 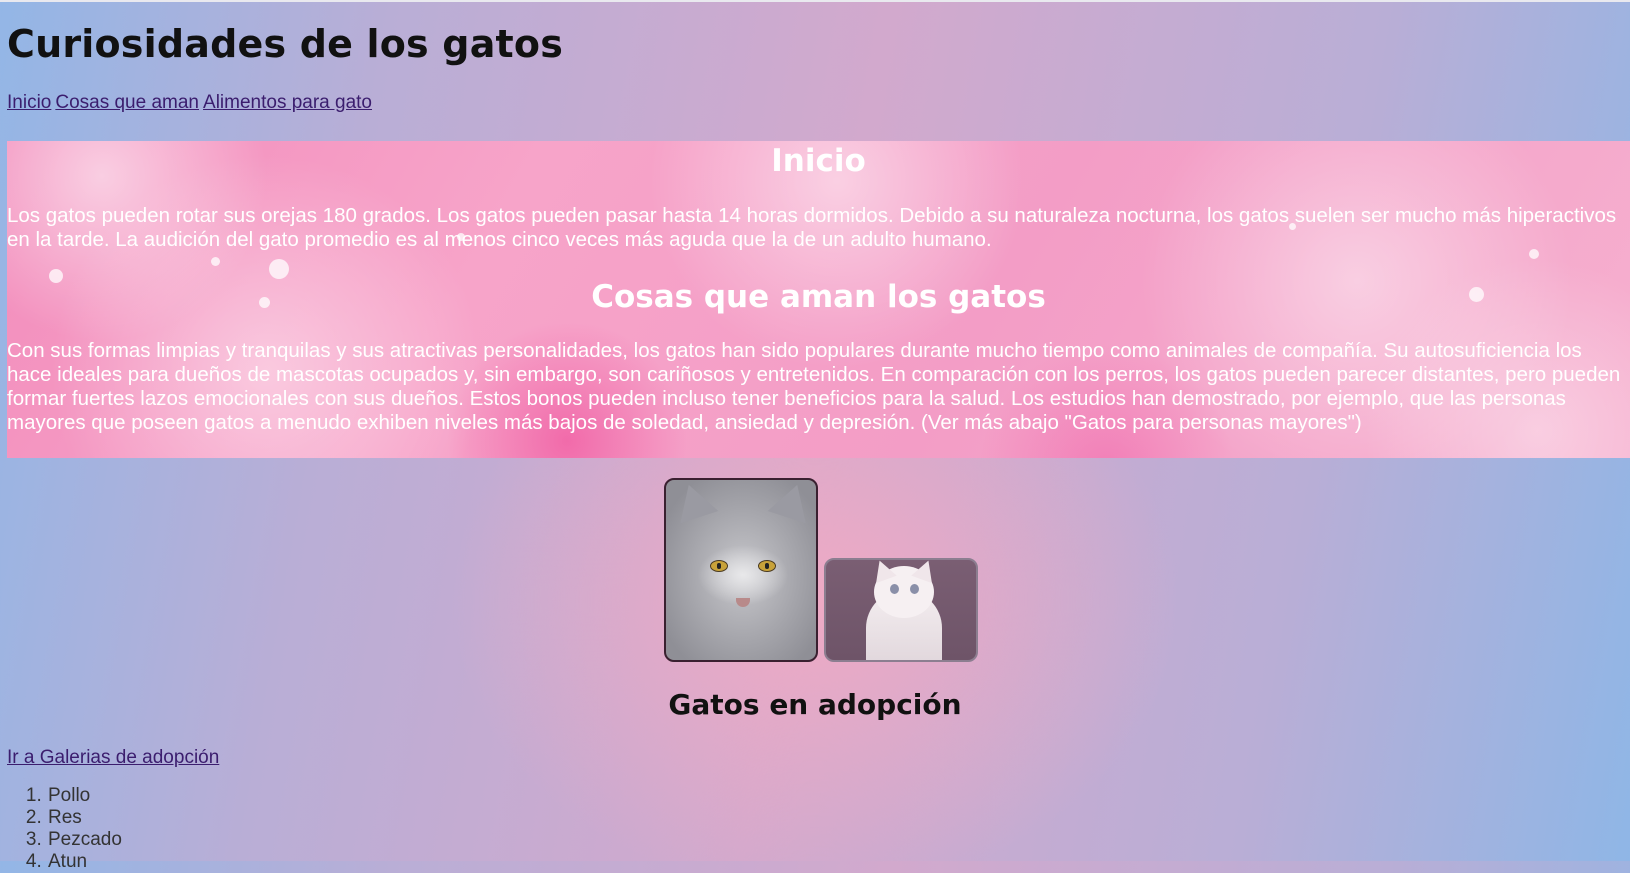 I want to click on page-title: Curiosidades de los gatos, so click(x=285, y=44).